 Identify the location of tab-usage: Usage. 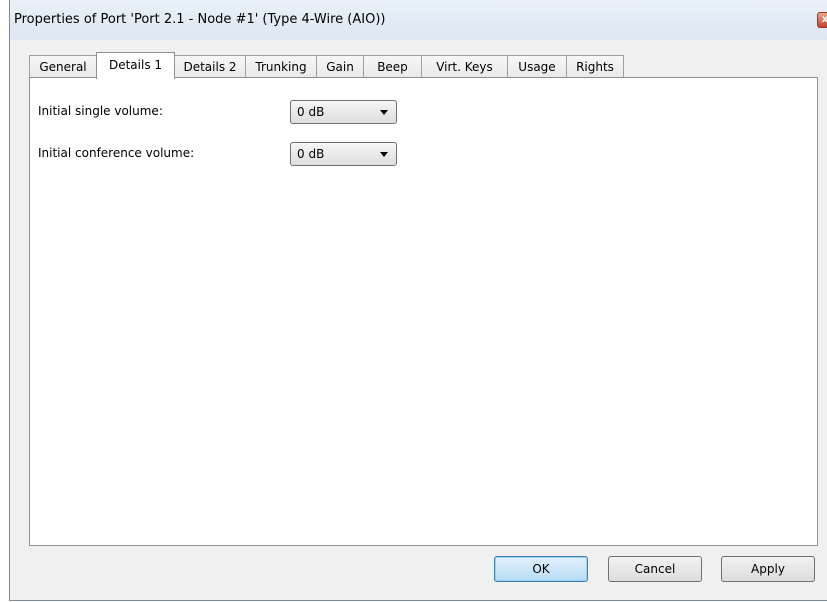
(537, 66).